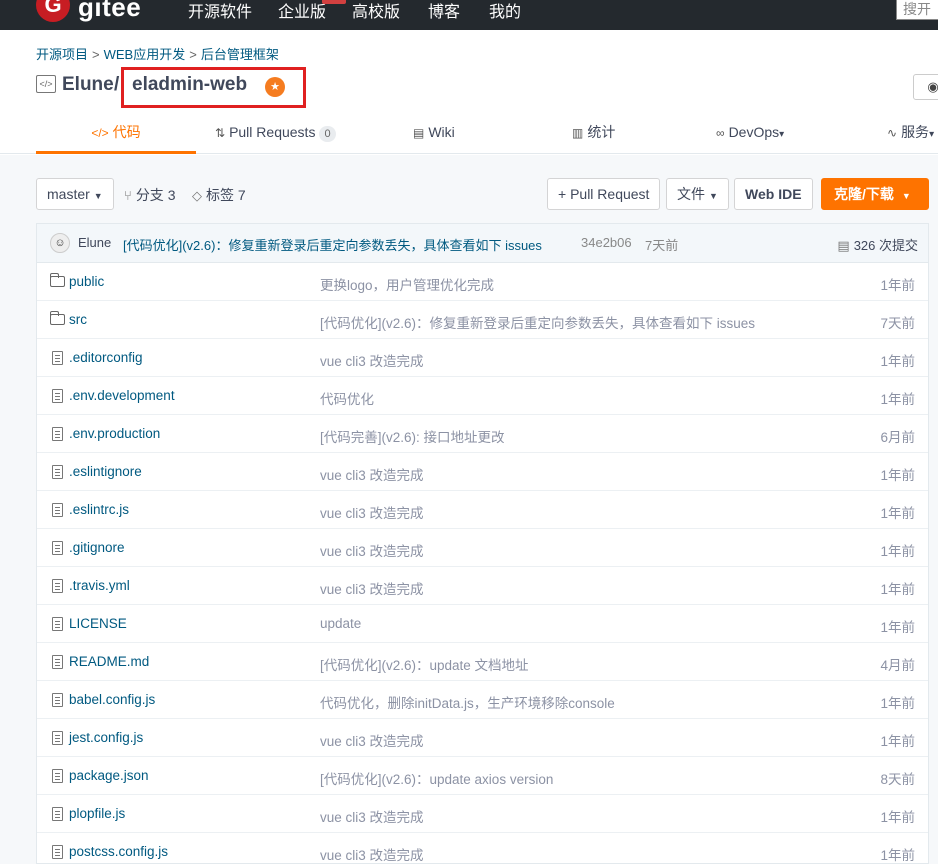 This screenshot has height=864, width=938. I want to click on file-name-link: .gitignore, so click(97, 547).